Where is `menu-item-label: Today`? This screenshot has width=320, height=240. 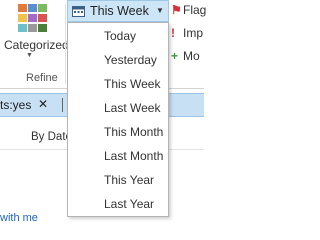 menu-item-label: Today is located at coordinates (120, 36).